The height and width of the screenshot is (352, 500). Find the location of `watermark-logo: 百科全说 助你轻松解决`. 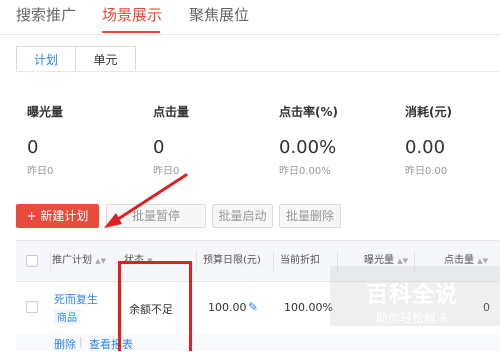

watermark-logo: 百科全说 助你轻松解决 is located at coordinates (412, 301).